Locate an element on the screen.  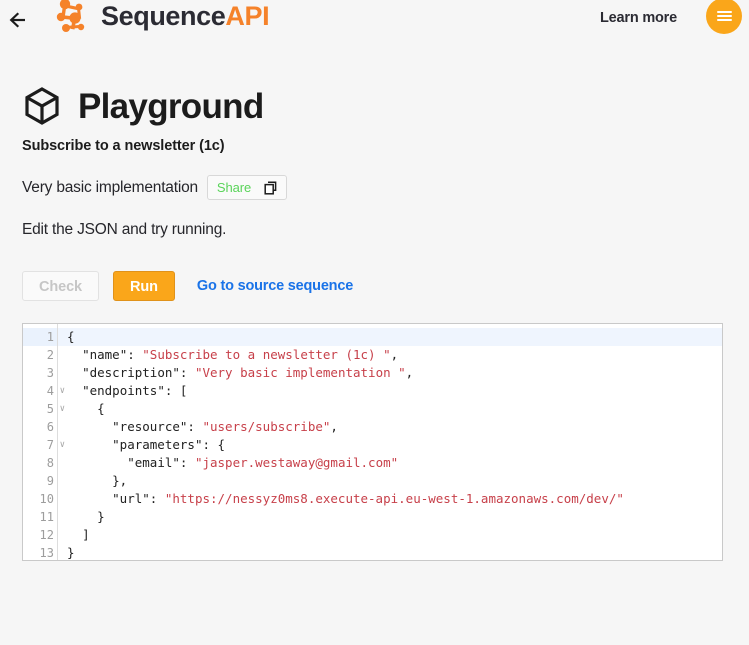
editor-line-number: 12 is located at coordinates (46, 535).